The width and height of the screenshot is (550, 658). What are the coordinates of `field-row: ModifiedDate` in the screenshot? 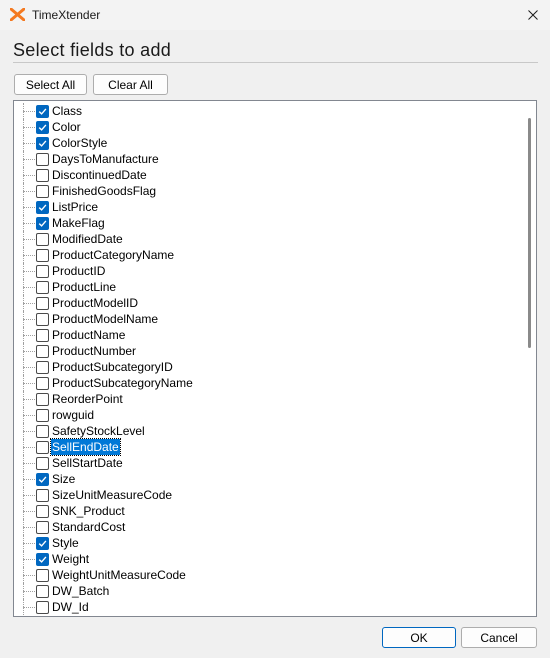 It's located at (269, 239).